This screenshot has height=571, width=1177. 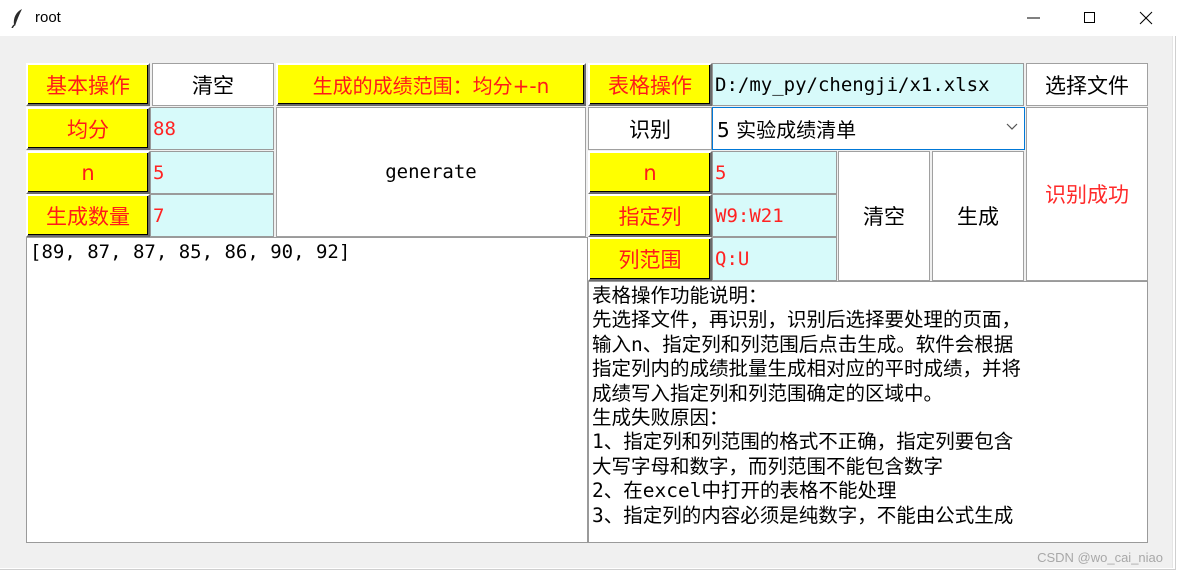 What do you see at coordinates (213, 84) in the screenshot?
I see `basic-clear-button: 清空` at bounding box center [213, 84].